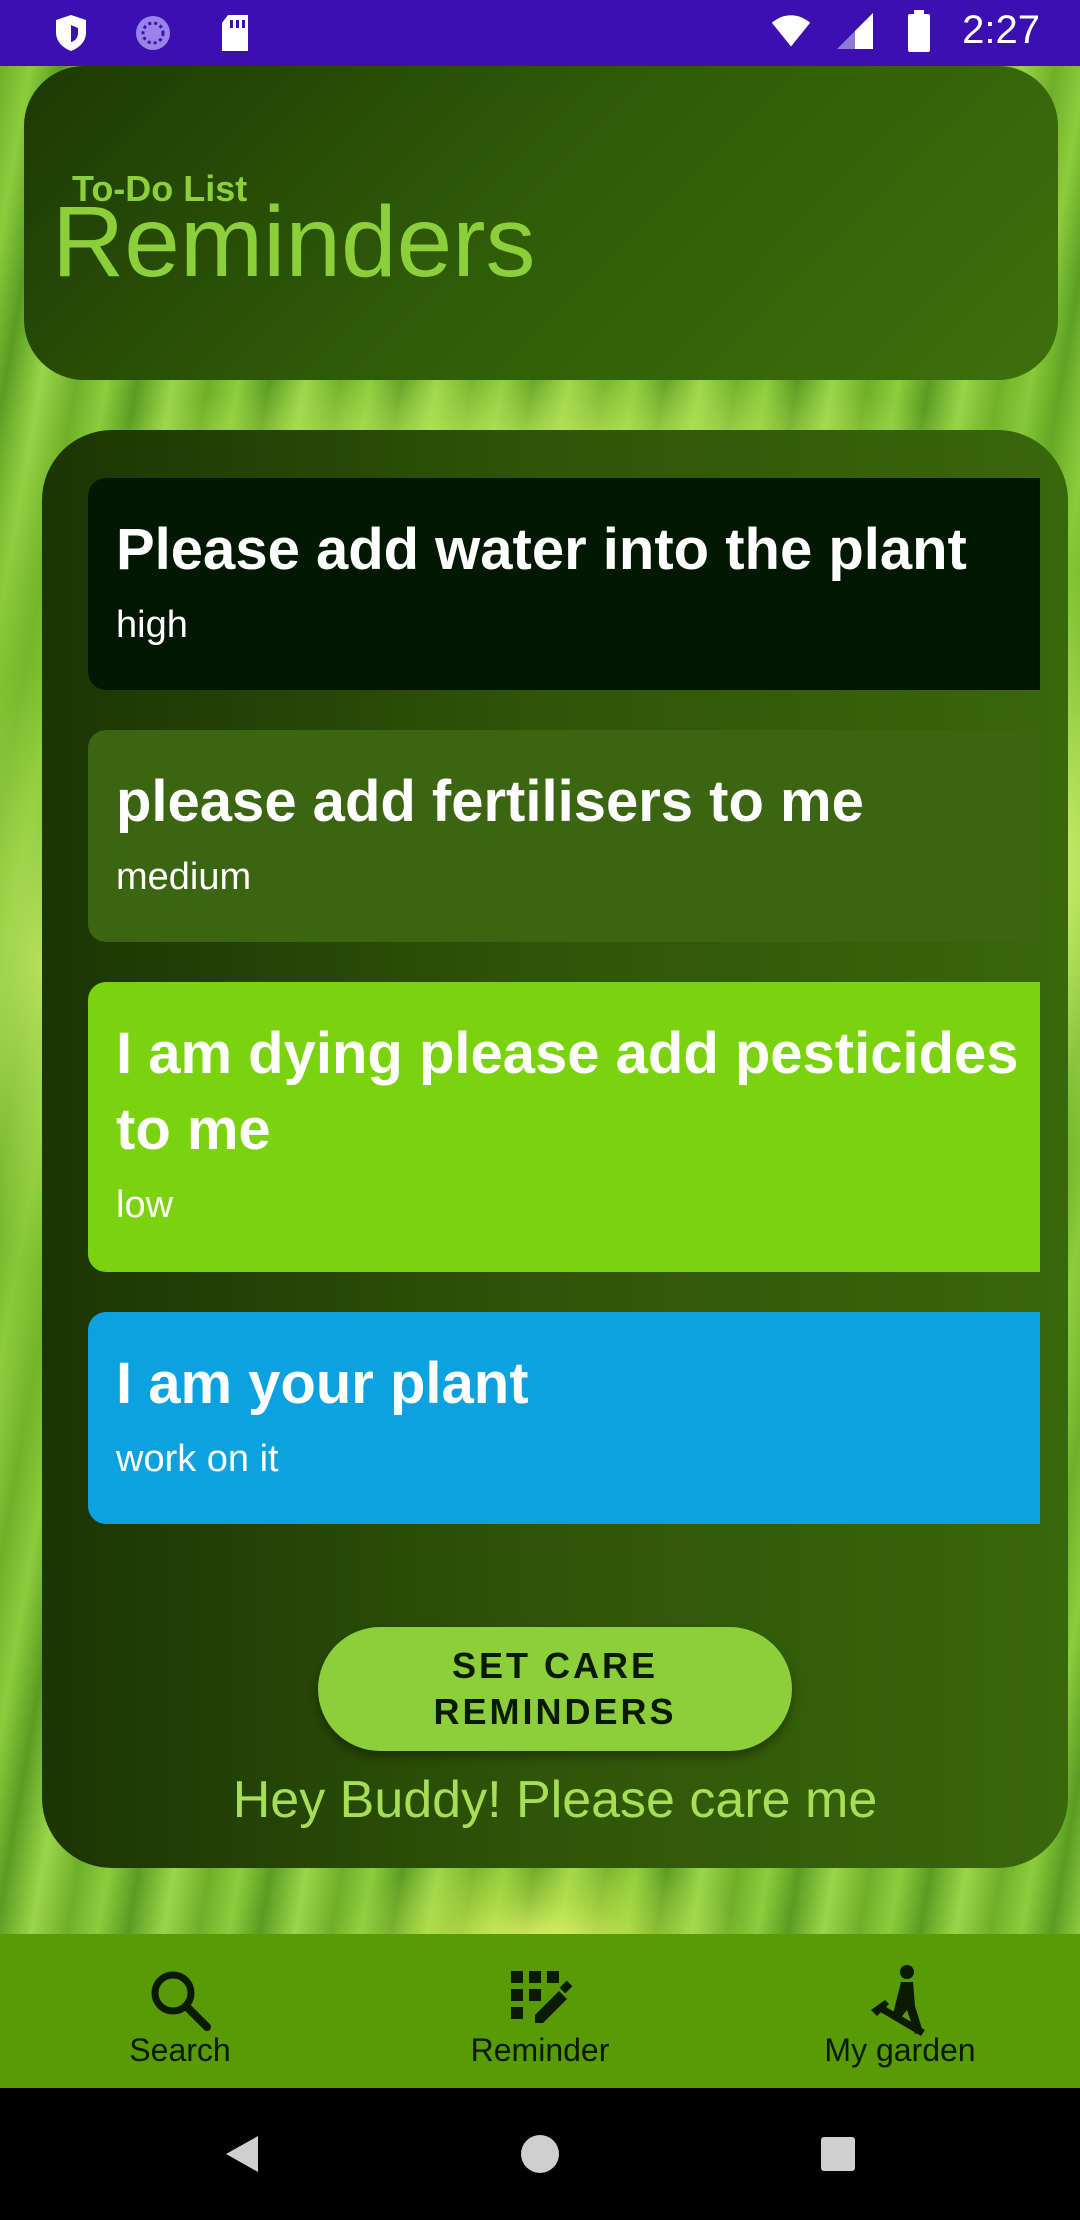 The width and height of the screenshot is (1080, 2220). What do you see at coordinates (235, 33) in the screenshot?
I see `sd-card-icon` at bounding box center [235, 33].